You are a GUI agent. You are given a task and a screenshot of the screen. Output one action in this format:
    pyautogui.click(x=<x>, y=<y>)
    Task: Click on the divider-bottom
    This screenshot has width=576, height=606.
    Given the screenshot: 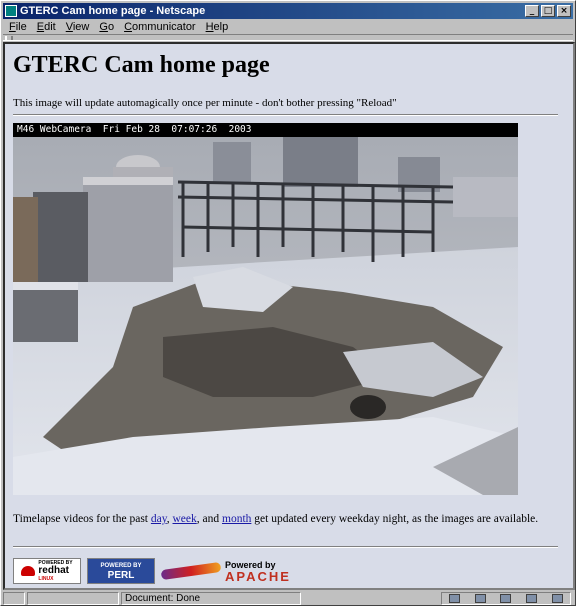 What is the action you would take?
    pyautogui.click(x=285, y=547)
    